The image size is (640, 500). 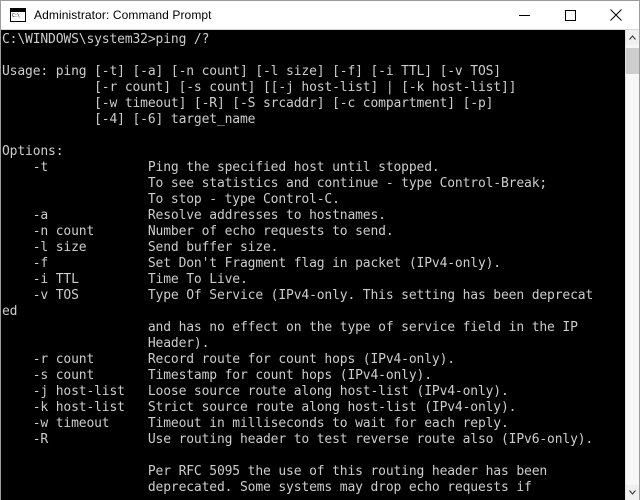 I want to click on title-bar: Administrator: Command Prompt, so click(x=320, y=15).